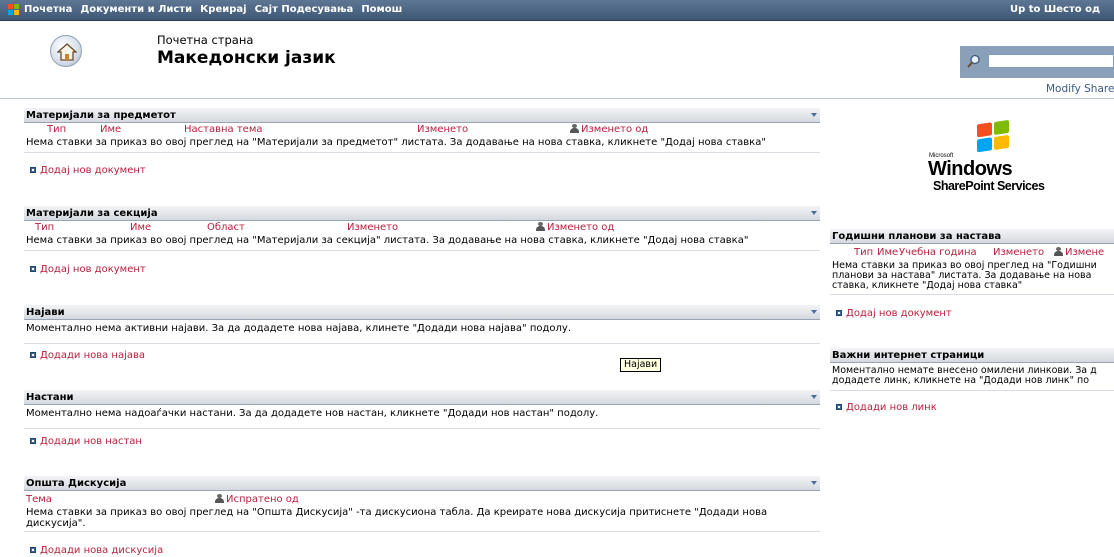 Image resolution: width=1114 pixels, height=557 pixels. Describe the element at coordinates (1079, 252) in the screenshot. I see `column-modified-by: Измене` at that location.